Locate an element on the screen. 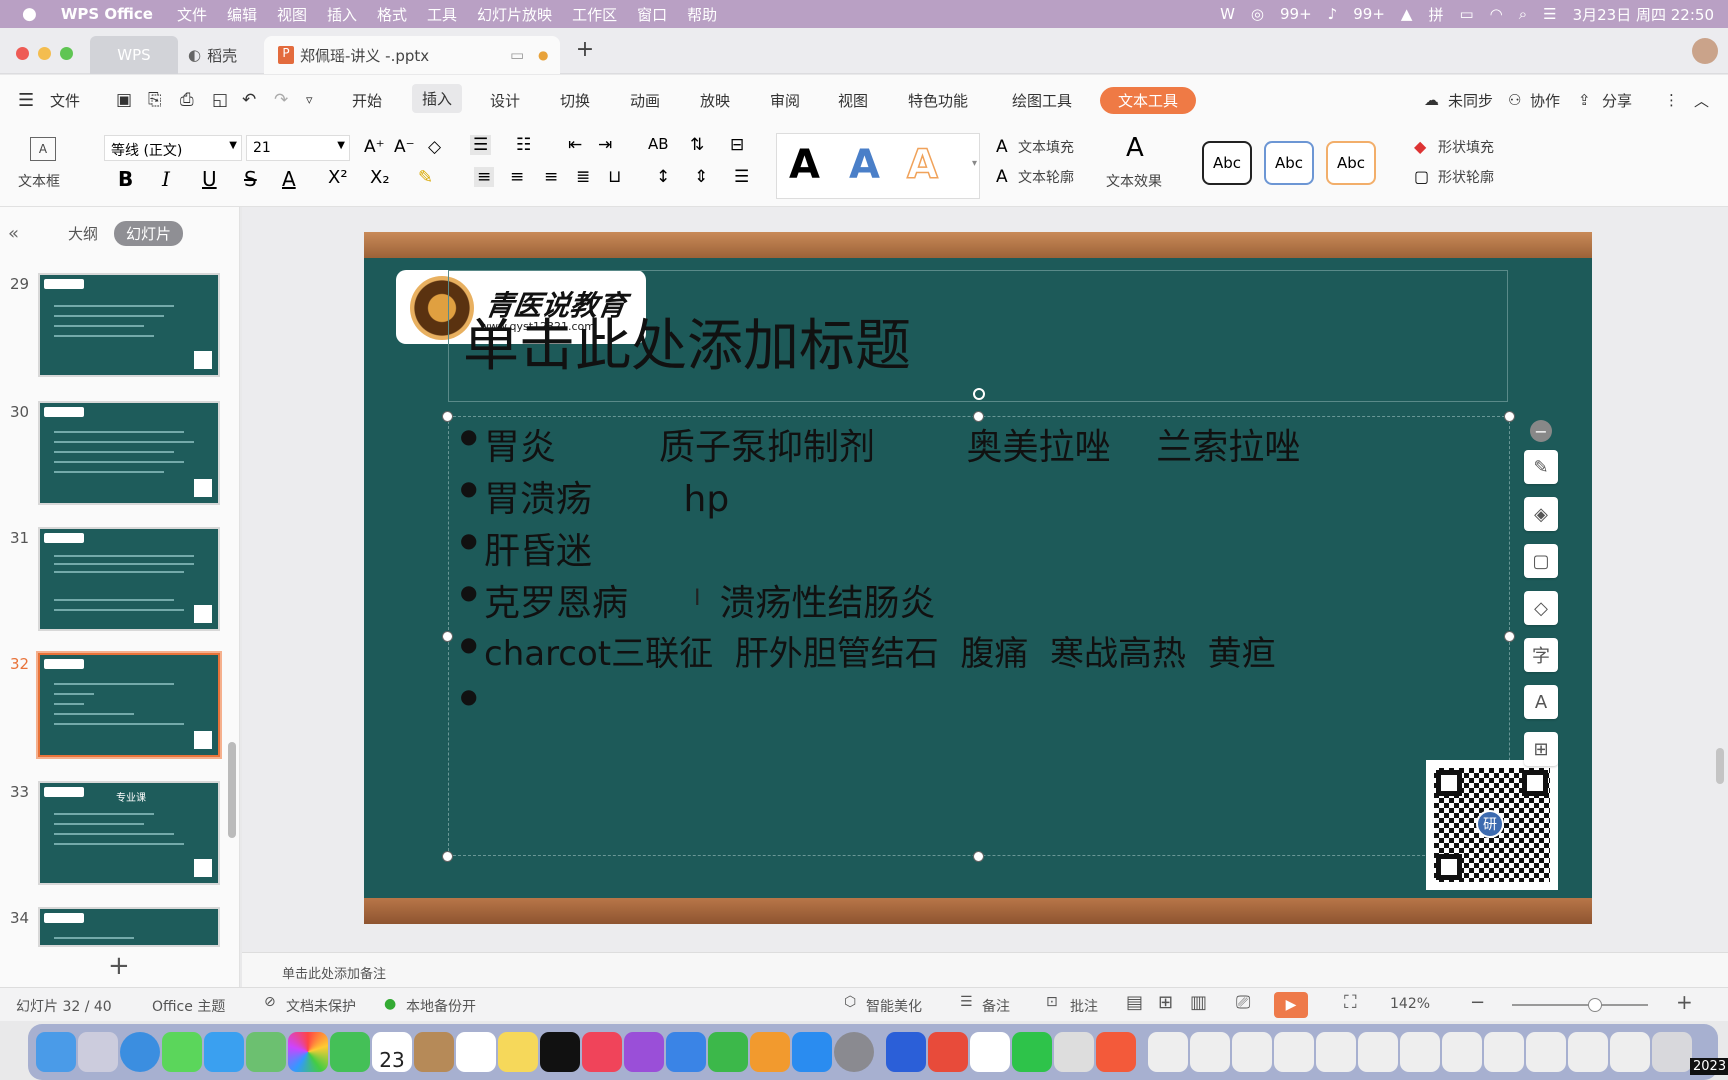 This screenshot has width=1728, height=1080. menu-review: 审阅 is located at coordinates (785, 100).